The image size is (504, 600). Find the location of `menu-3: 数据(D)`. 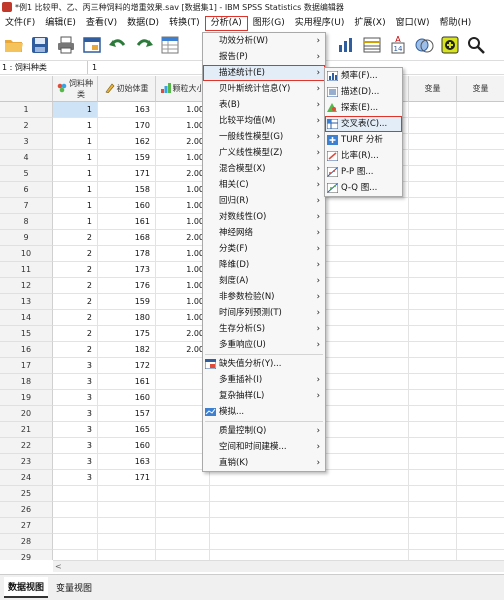

menu-3: 数据(D) is located at coordinates (143, 23).